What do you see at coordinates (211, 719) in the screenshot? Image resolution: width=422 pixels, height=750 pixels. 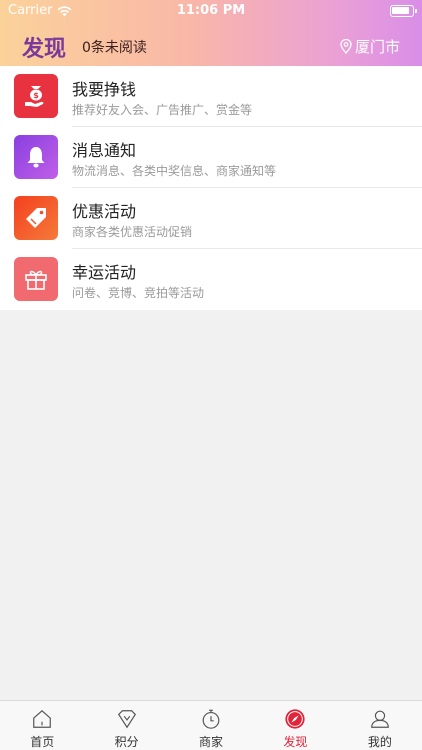 I see `stopwatch-icon` at bounding box center [211, 719].